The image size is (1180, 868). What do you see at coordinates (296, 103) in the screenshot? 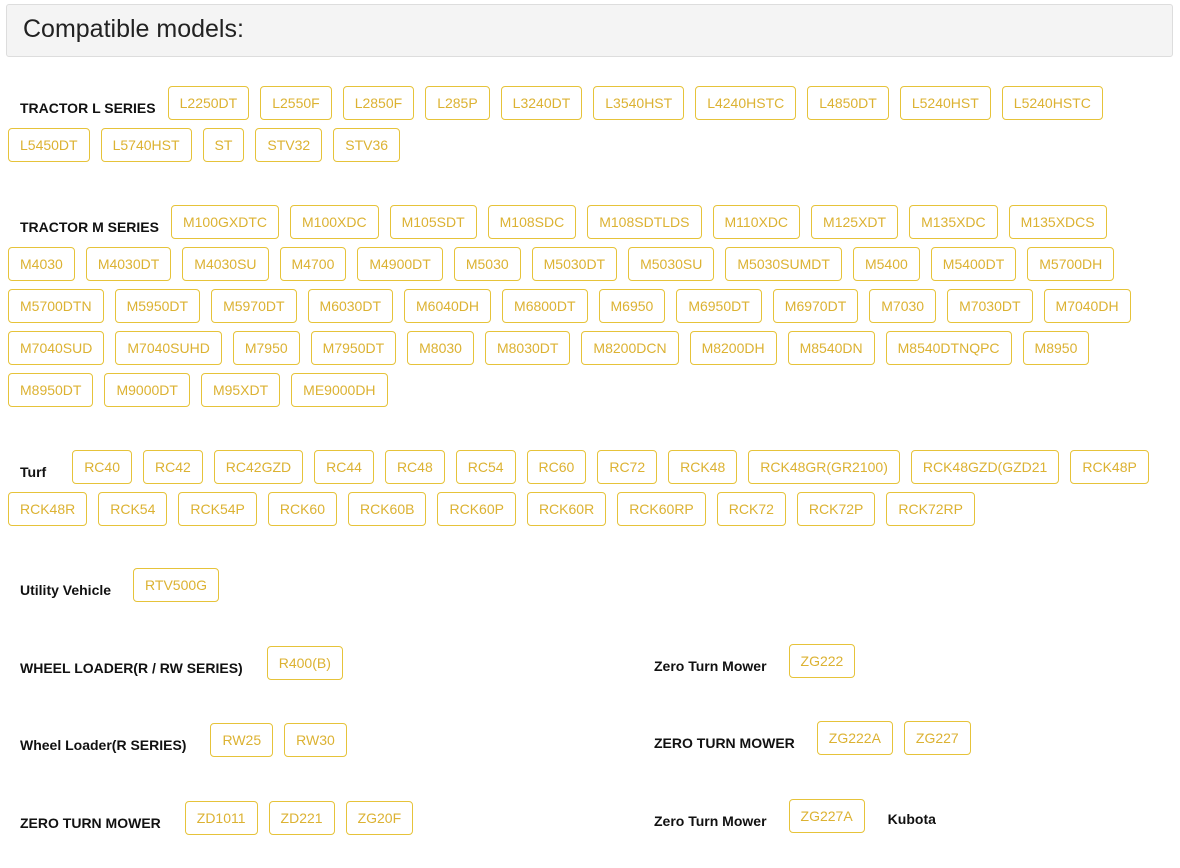
I see `model-chip: L2550F` at bounding box center [296, 103].